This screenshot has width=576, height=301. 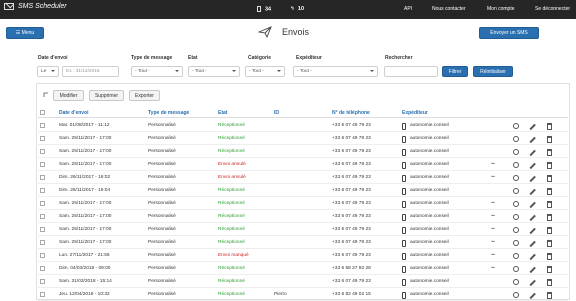 What do you see at coordinates (222, 113) in the screenshot?
I see `col-etat: Etat` at bounding box center [222, 113].